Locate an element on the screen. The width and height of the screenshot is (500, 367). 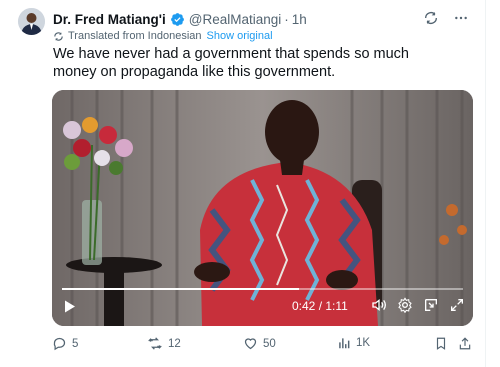
bookmark-button is located at coordinates (441, 343).